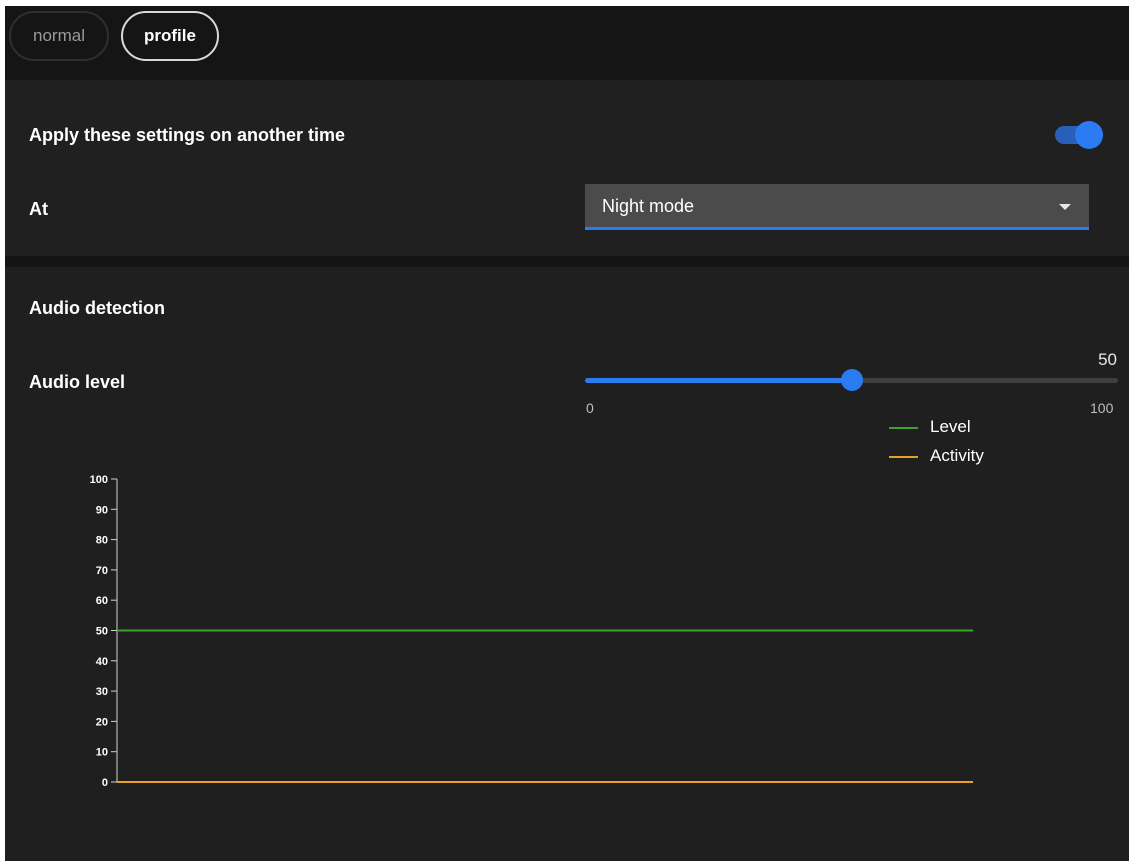 The width and height of the screenshot is (1132, 861). What do you see at coordinates (105, 783) in the screenshot?
I see `y-tick-label: 0` at bounding box center [105, 783].